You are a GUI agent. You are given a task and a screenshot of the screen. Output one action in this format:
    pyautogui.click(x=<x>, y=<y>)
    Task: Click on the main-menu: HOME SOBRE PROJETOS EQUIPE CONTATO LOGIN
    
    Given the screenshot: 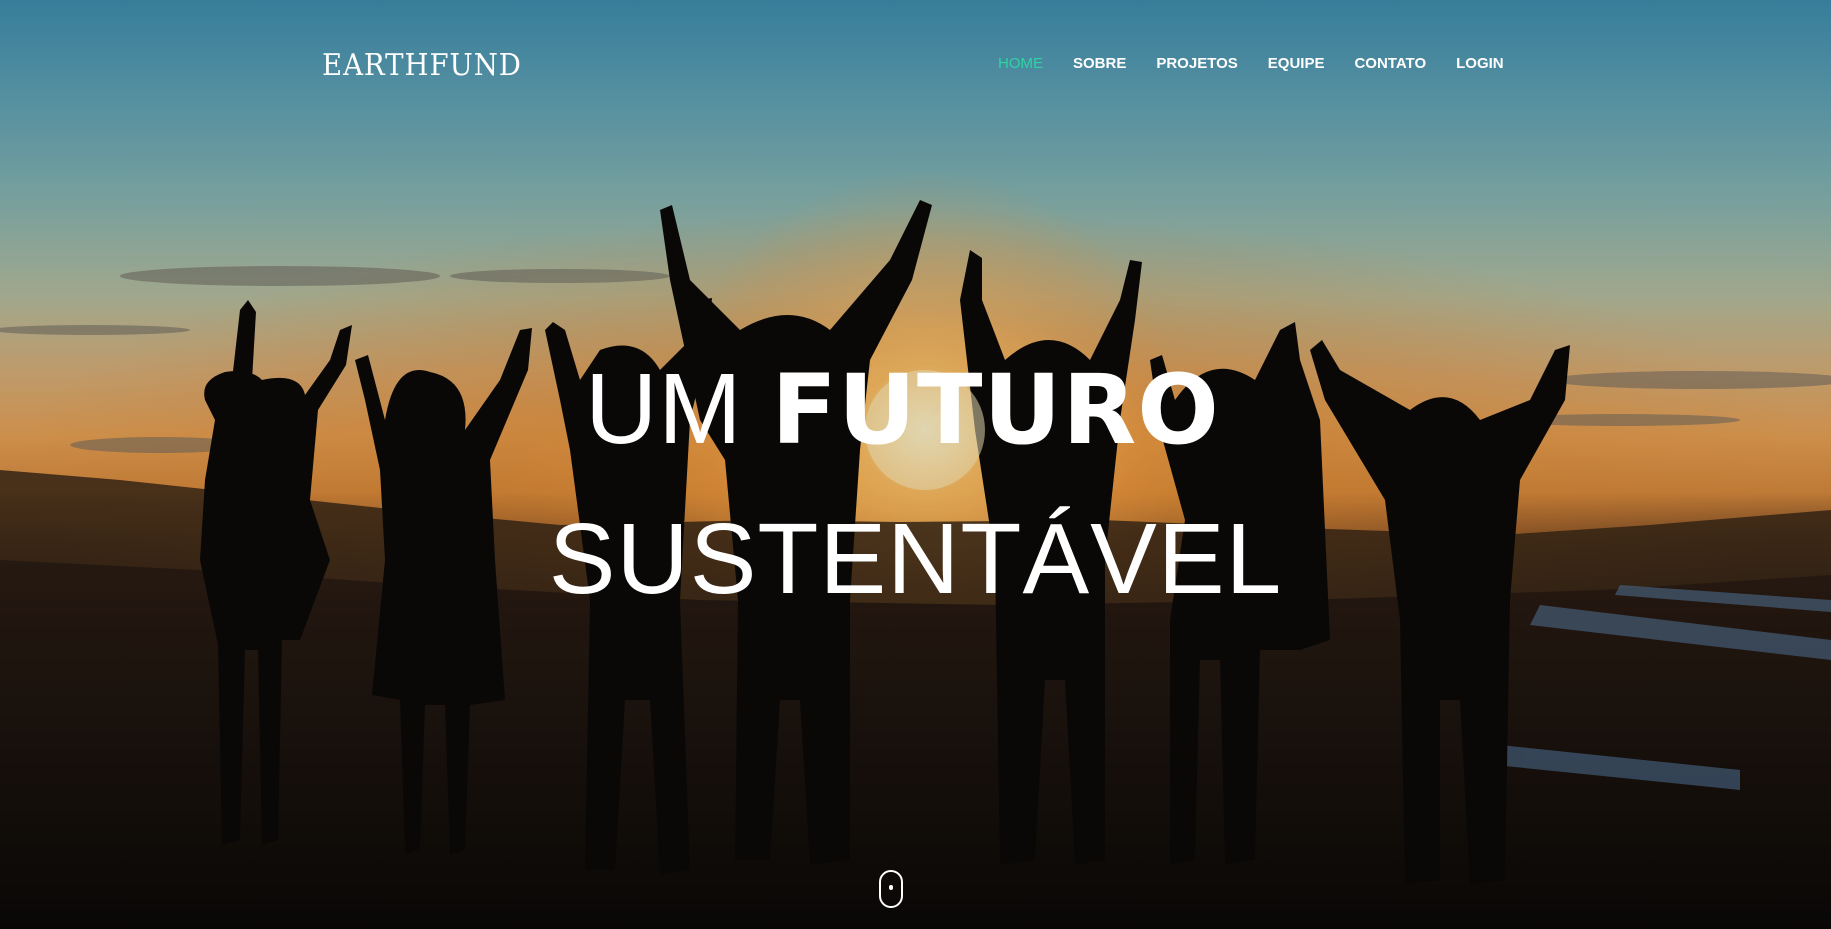 What is the action you would take?
    pyautogui.click(x=1266, y=63)
    